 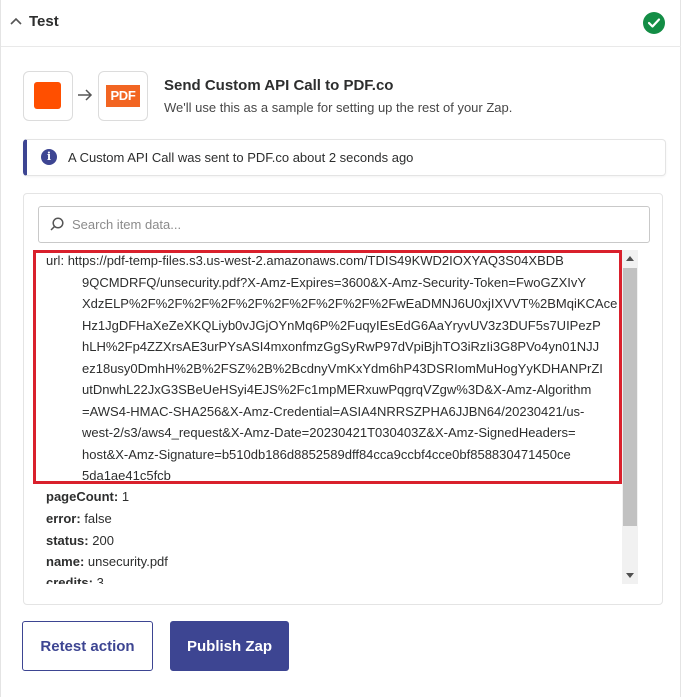 I want to click on field-key: credits:, so click(x=69, y=579).